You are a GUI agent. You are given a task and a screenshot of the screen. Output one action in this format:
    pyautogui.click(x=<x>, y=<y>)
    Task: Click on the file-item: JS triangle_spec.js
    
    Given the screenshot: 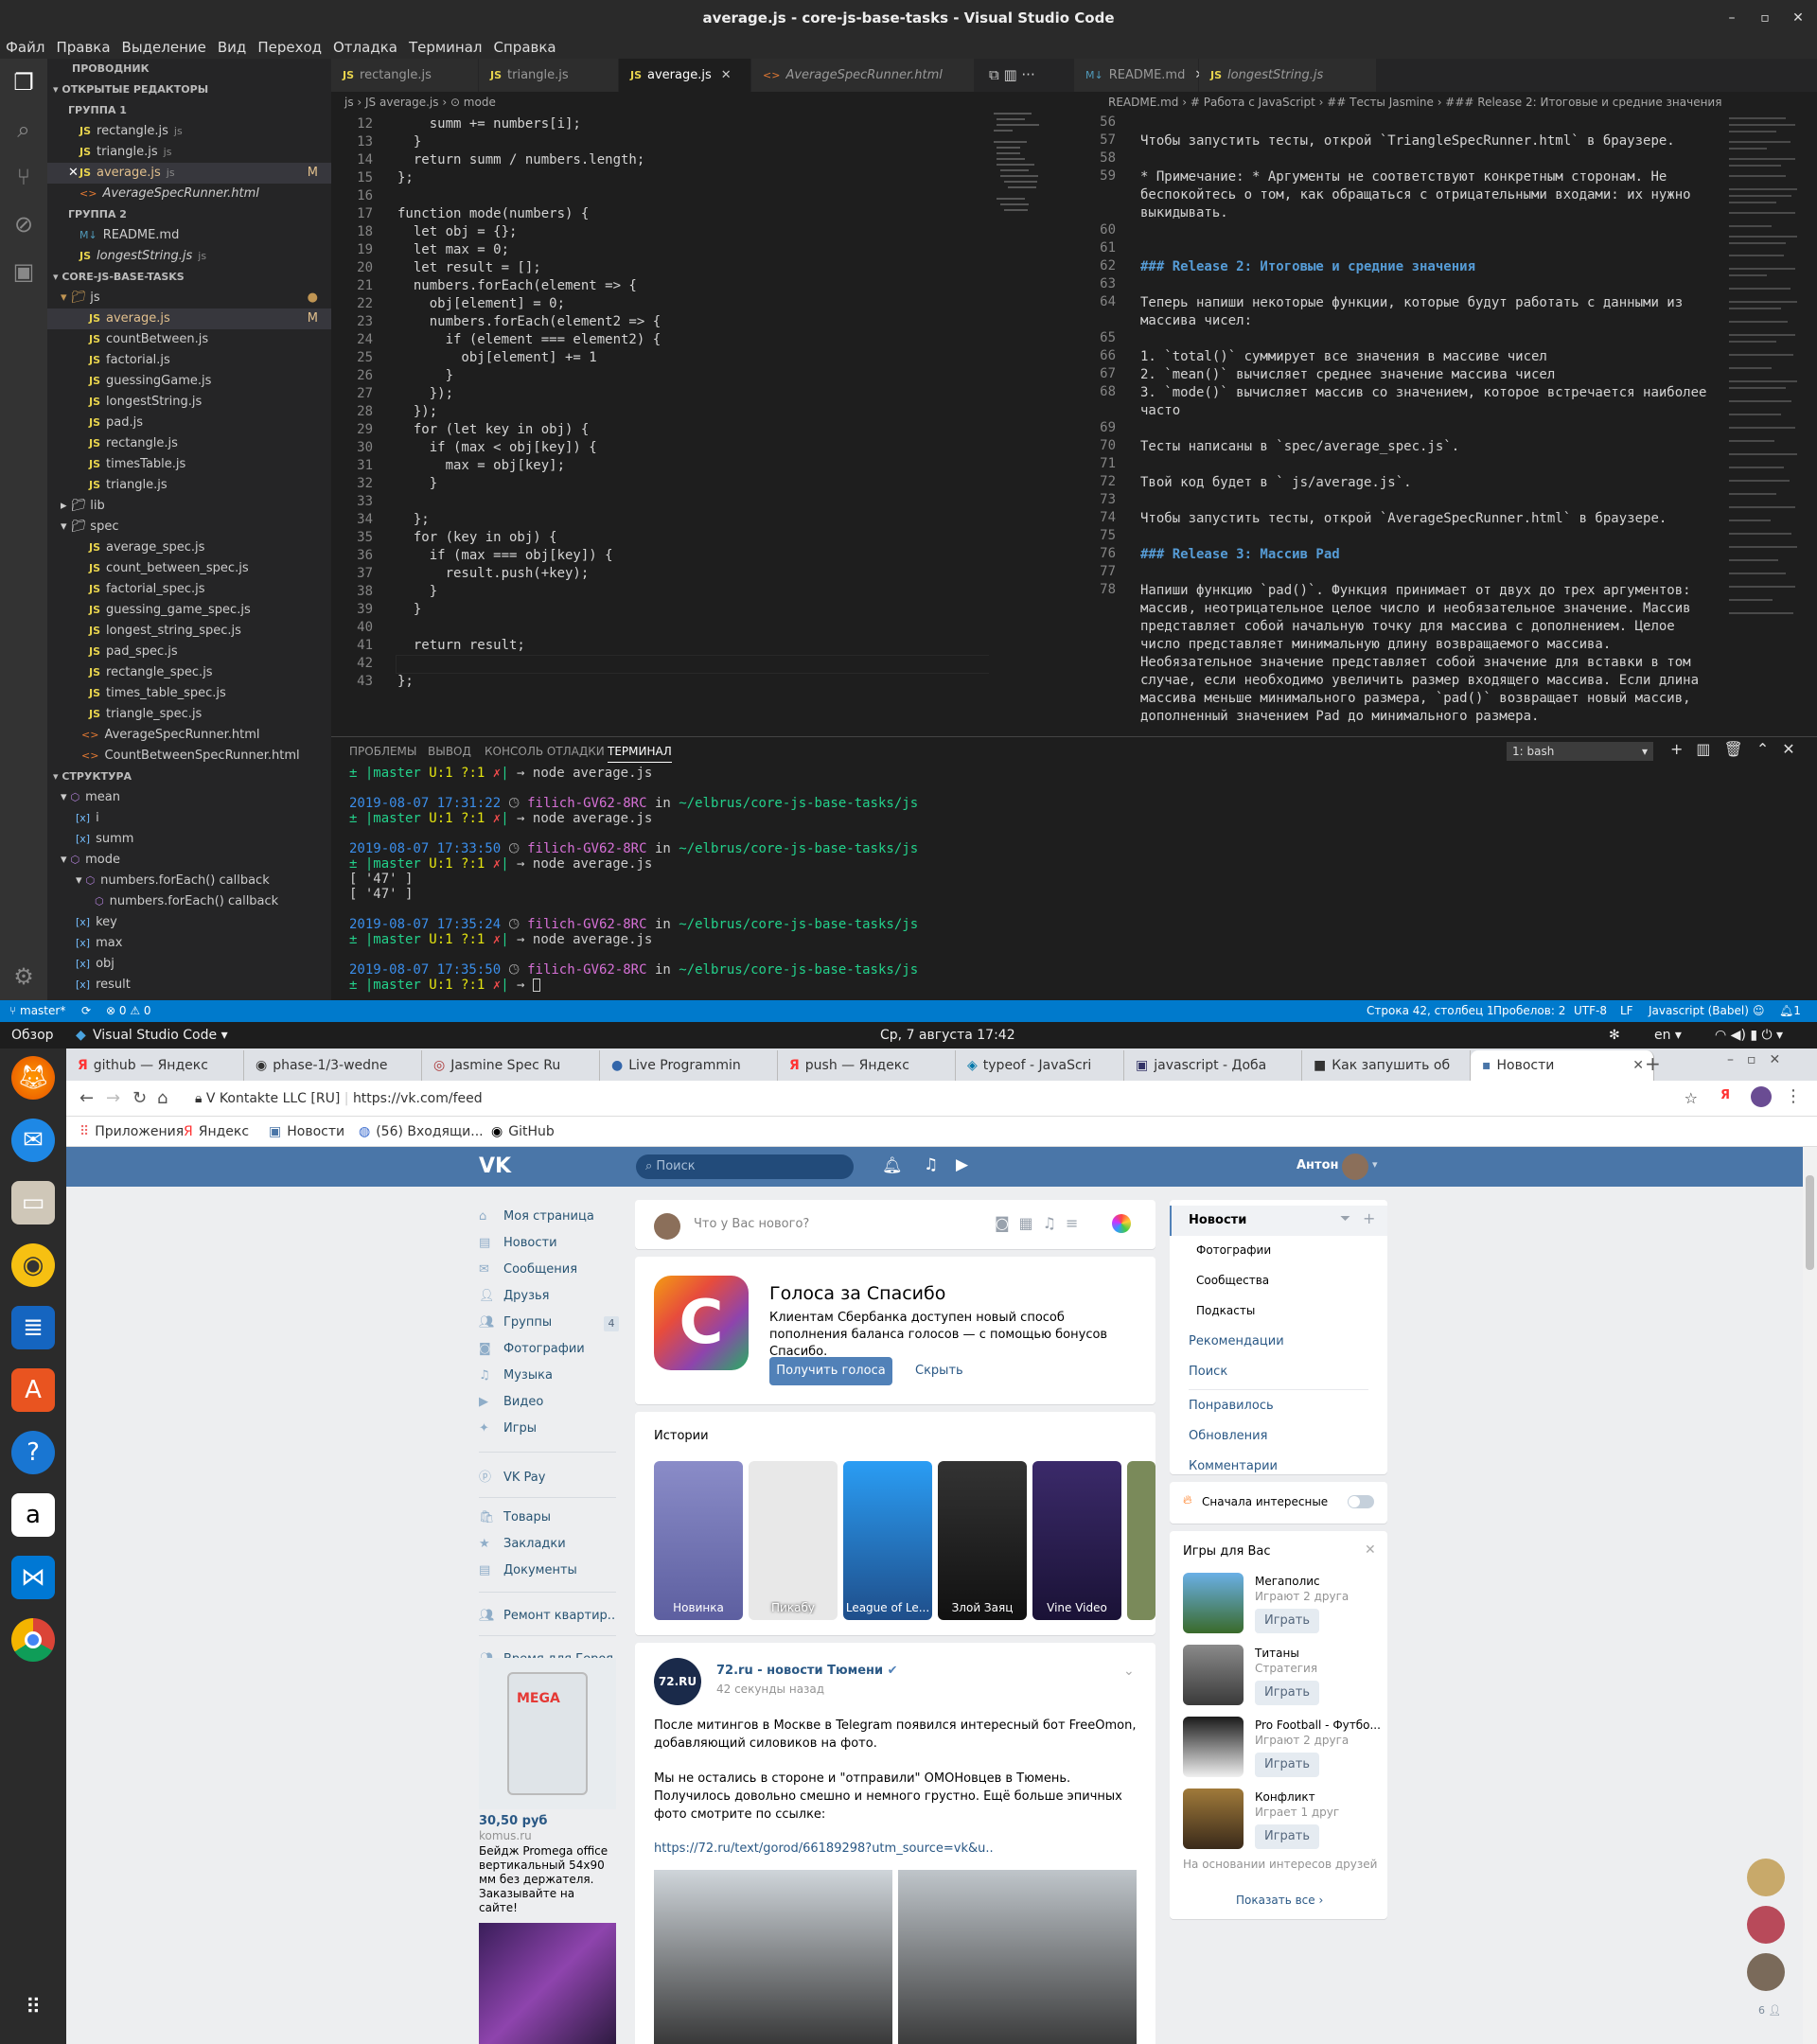 What is the action you would take?
    pyautogui.click(x=189, y=714)
    